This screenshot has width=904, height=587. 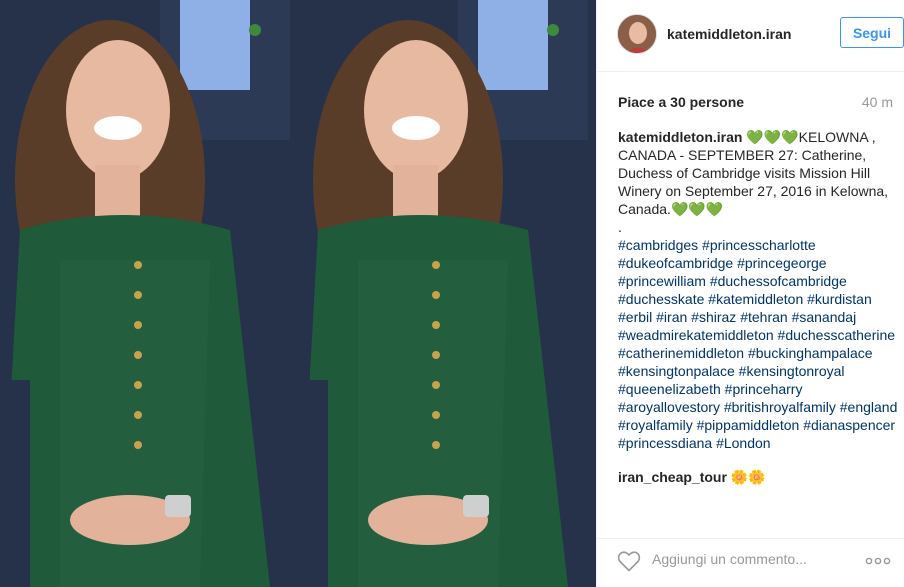 I want to click on hashtag-link: #duchesskate, so click(x=661, y=299).